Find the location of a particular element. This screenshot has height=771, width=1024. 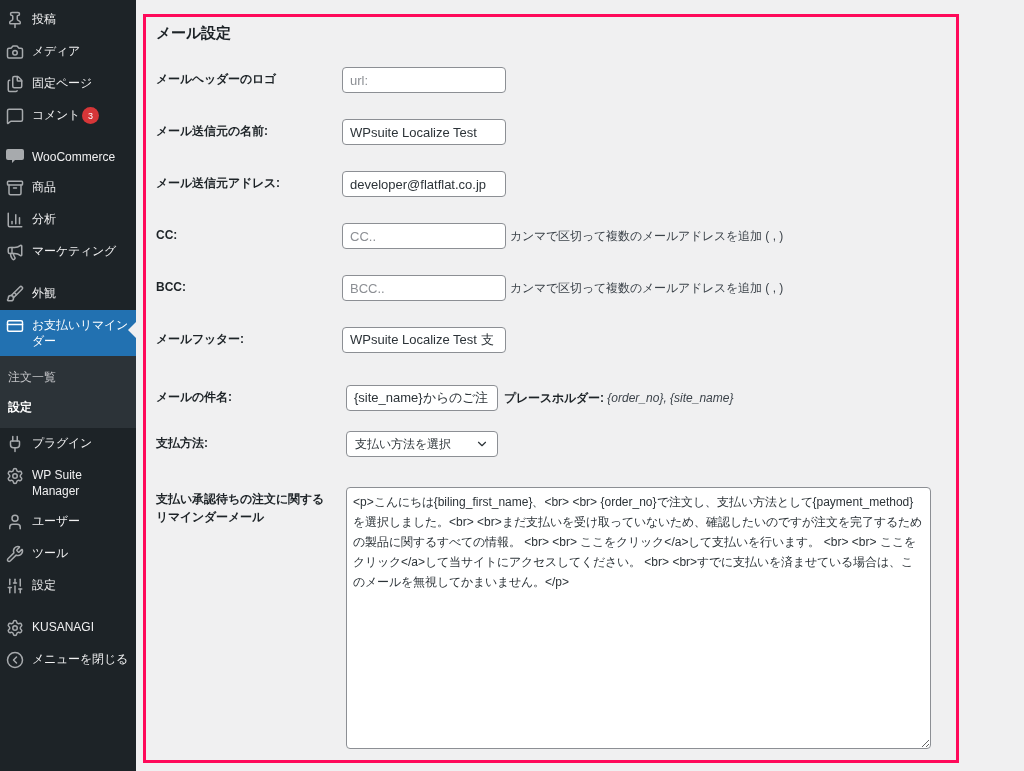

sidebar-item: WP Suite Manager is located at coordinates (68, 483).